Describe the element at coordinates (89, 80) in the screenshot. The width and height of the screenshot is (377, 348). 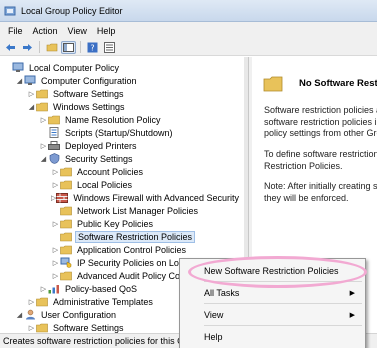
I see `tree-node-label: Computer Configuration` at that location.